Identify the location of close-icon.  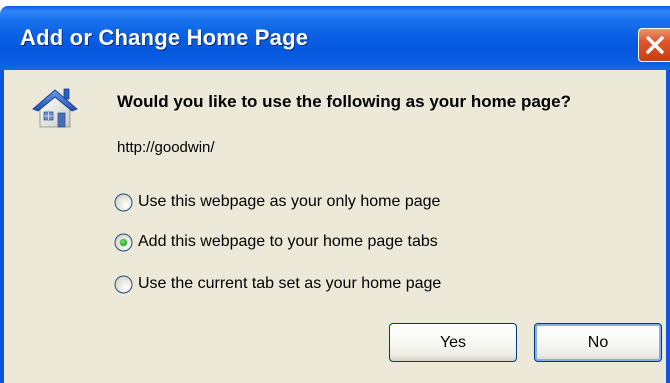
(655, 45).